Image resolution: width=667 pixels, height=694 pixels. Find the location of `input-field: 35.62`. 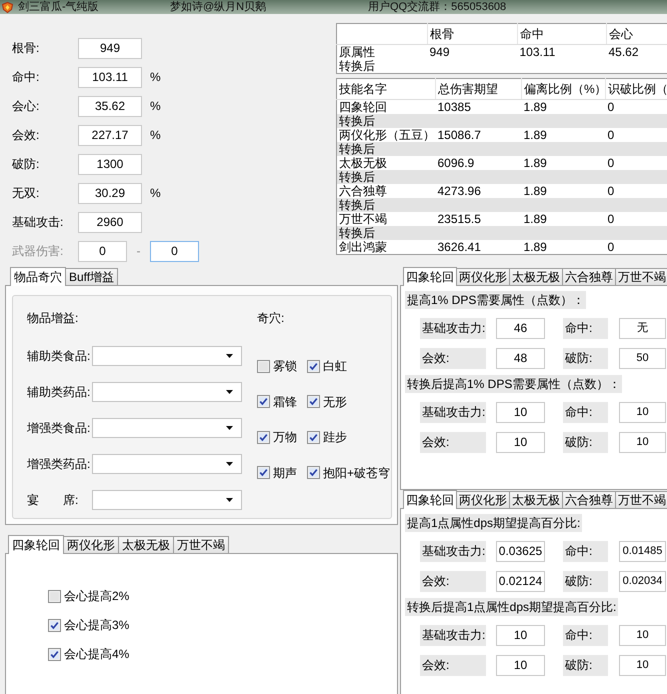

input-field: 35.62 is located at coordinates (110, 106).